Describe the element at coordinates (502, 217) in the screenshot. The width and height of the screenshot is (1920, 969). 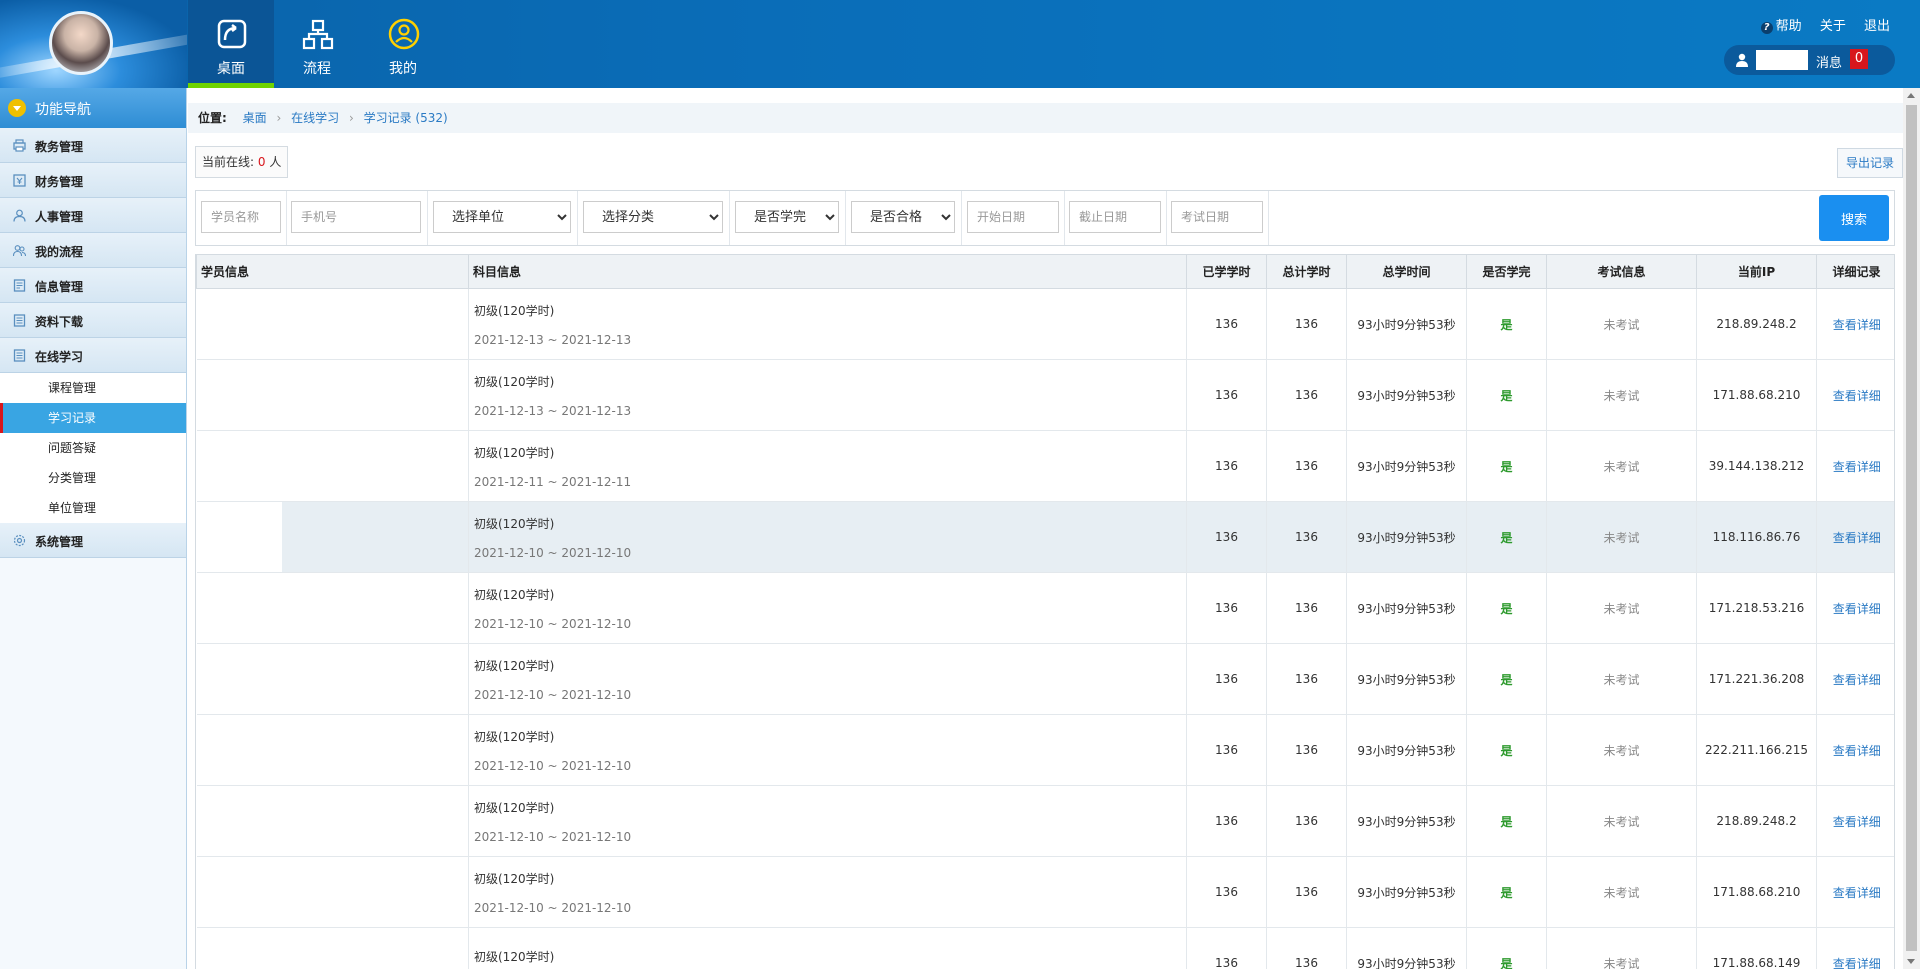
I see `unit-select: 选择单位` at that location.